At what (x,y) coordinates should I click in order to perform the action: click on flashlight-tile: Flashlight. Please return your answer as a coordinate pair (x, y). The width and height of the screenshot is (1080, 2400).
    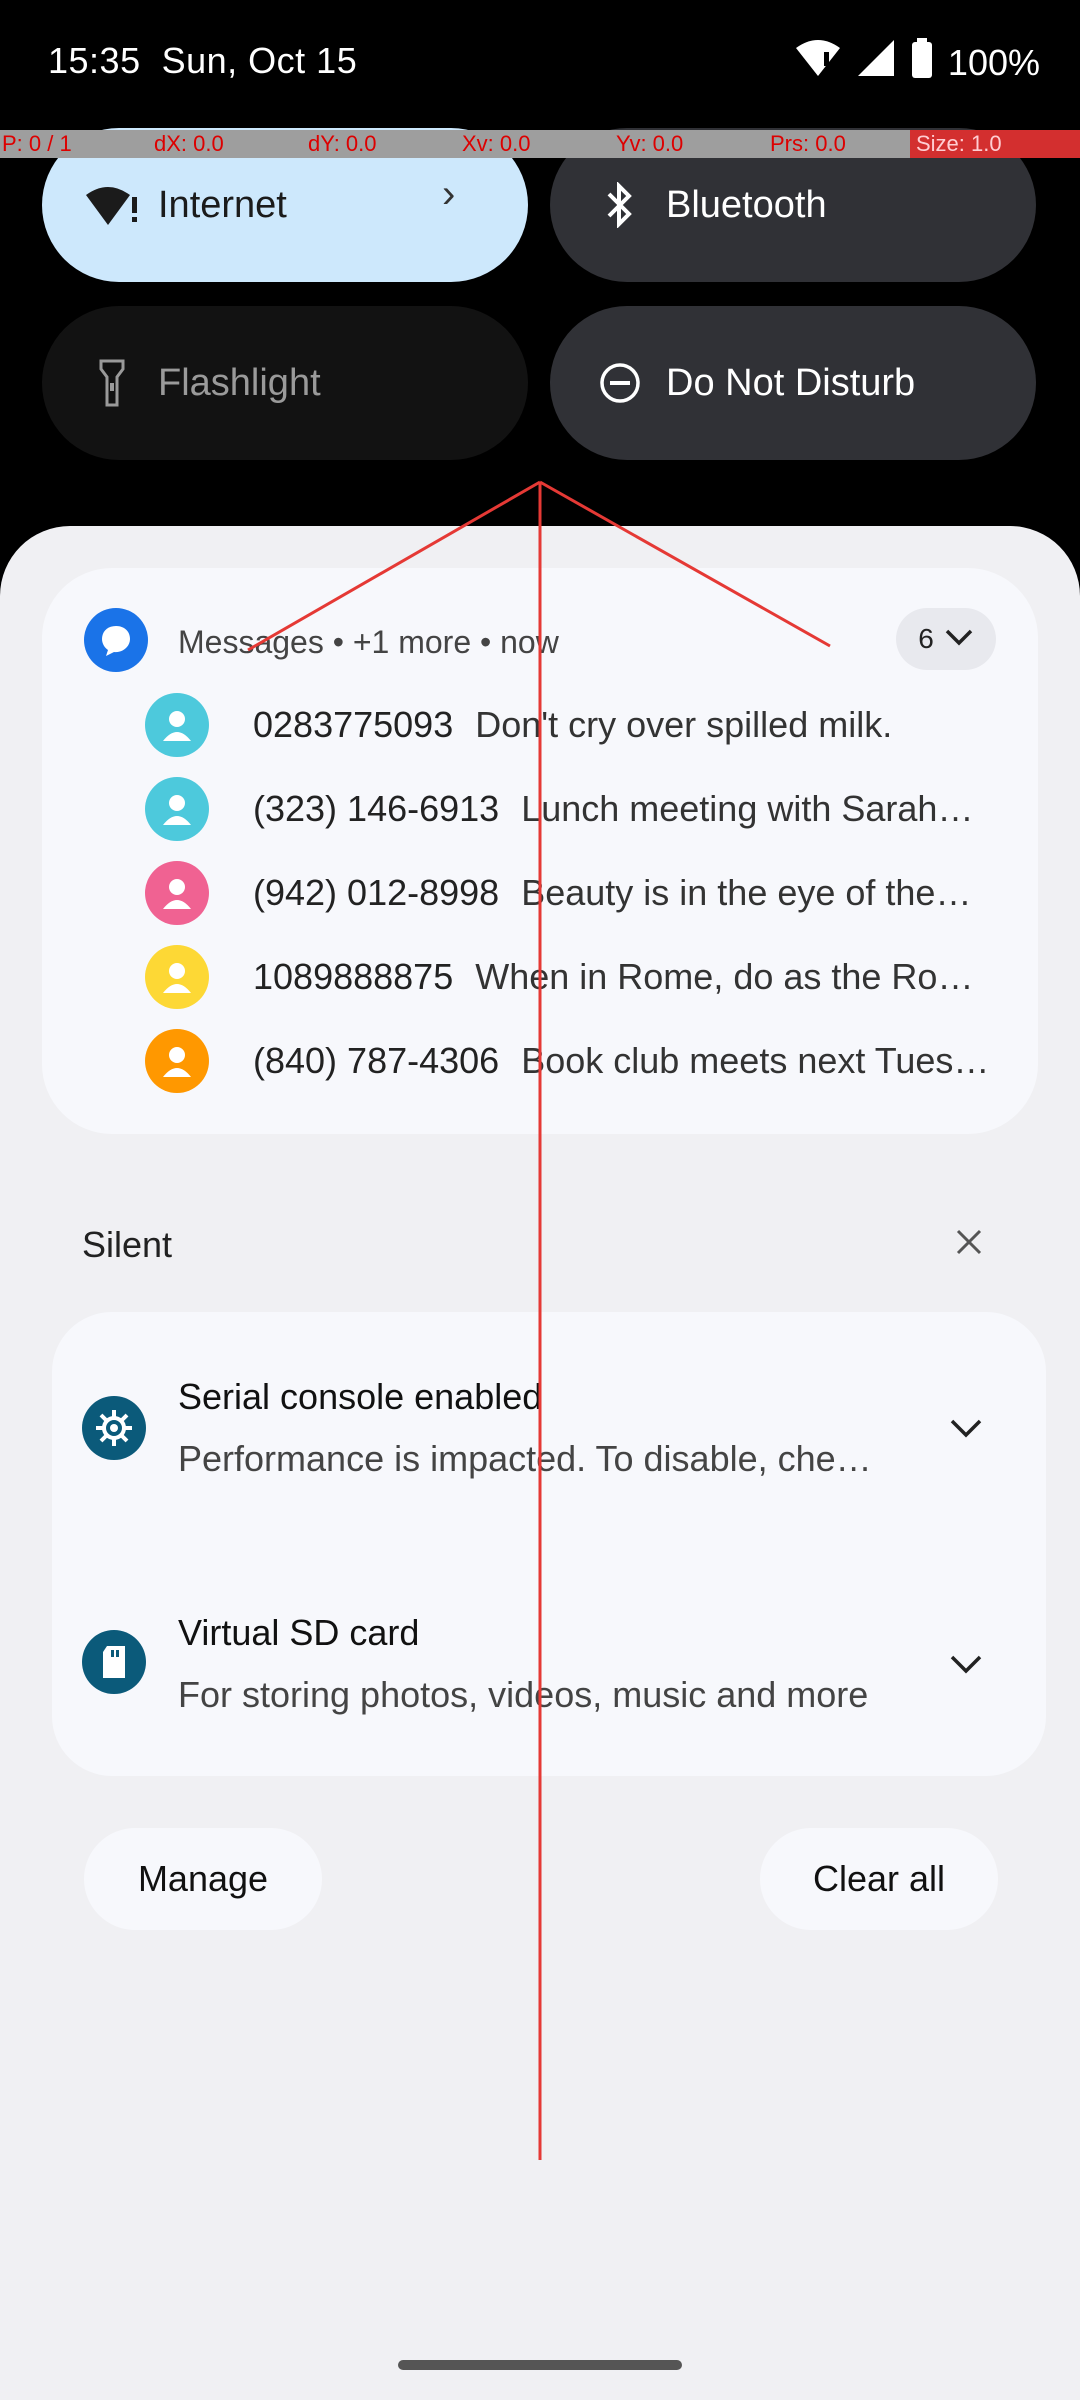
    Looking at the image, I should click on (285, 383).